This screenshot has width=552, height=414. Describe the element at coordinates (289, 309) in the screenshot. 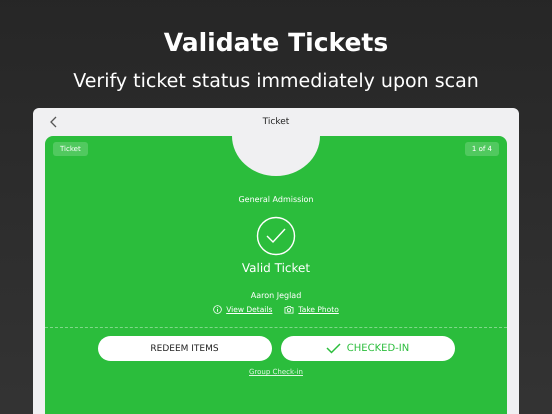

I see `camera-icon` at that location.